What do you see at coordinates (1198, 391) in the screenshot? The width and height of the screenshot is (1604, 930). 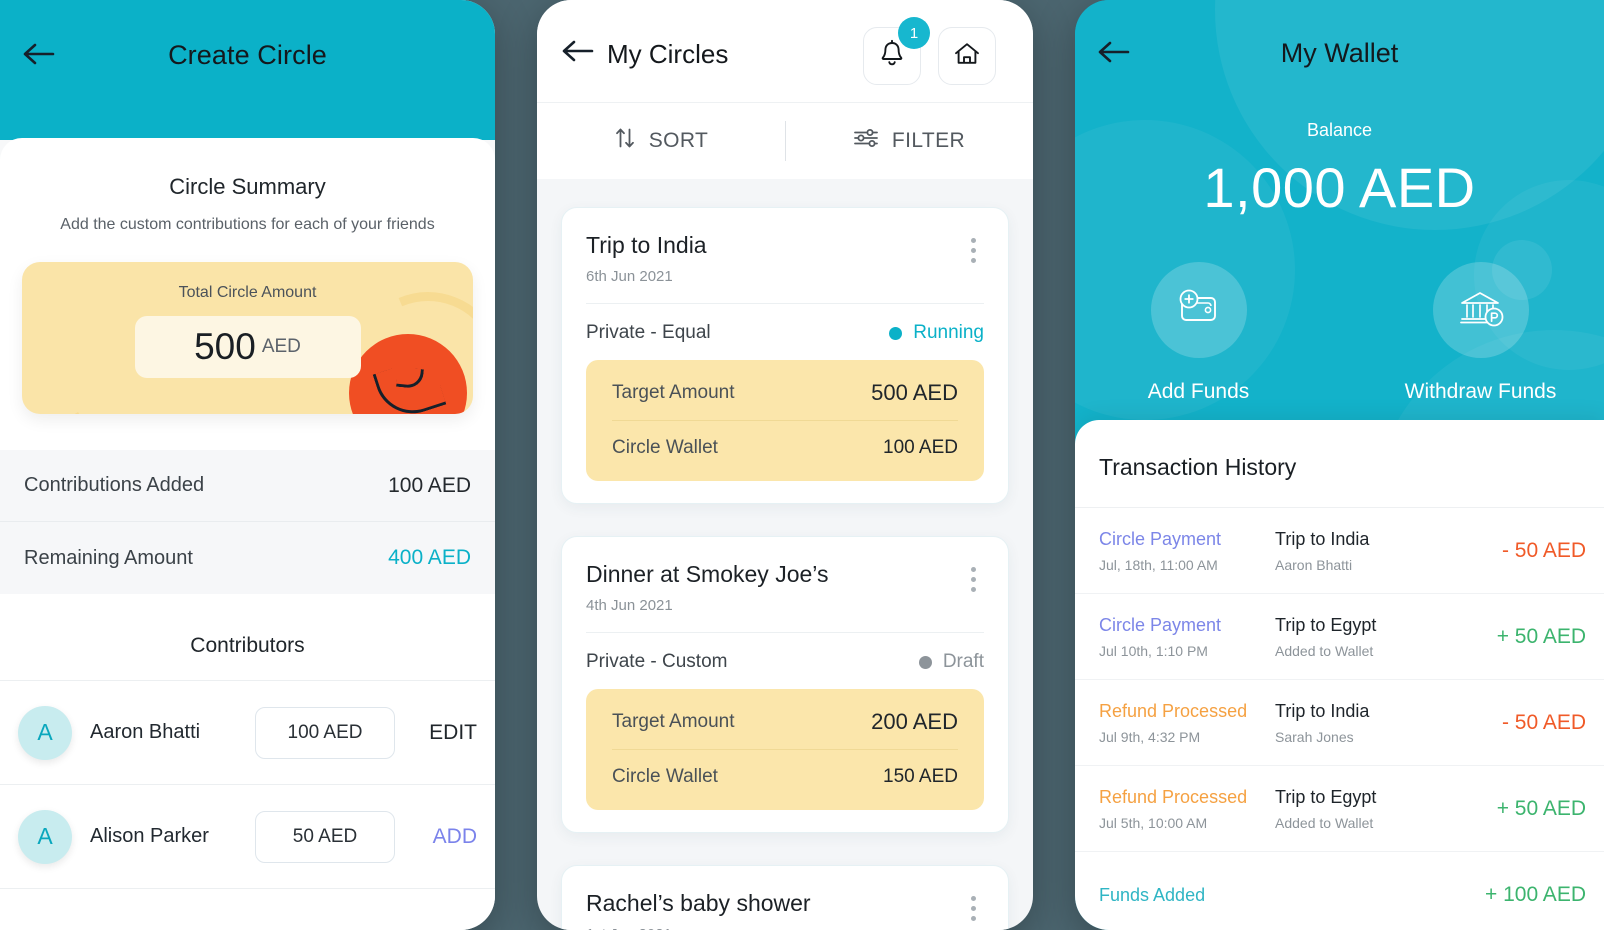 I see `add-funds-label: Add Funds` at bounding box center [1198, 391].